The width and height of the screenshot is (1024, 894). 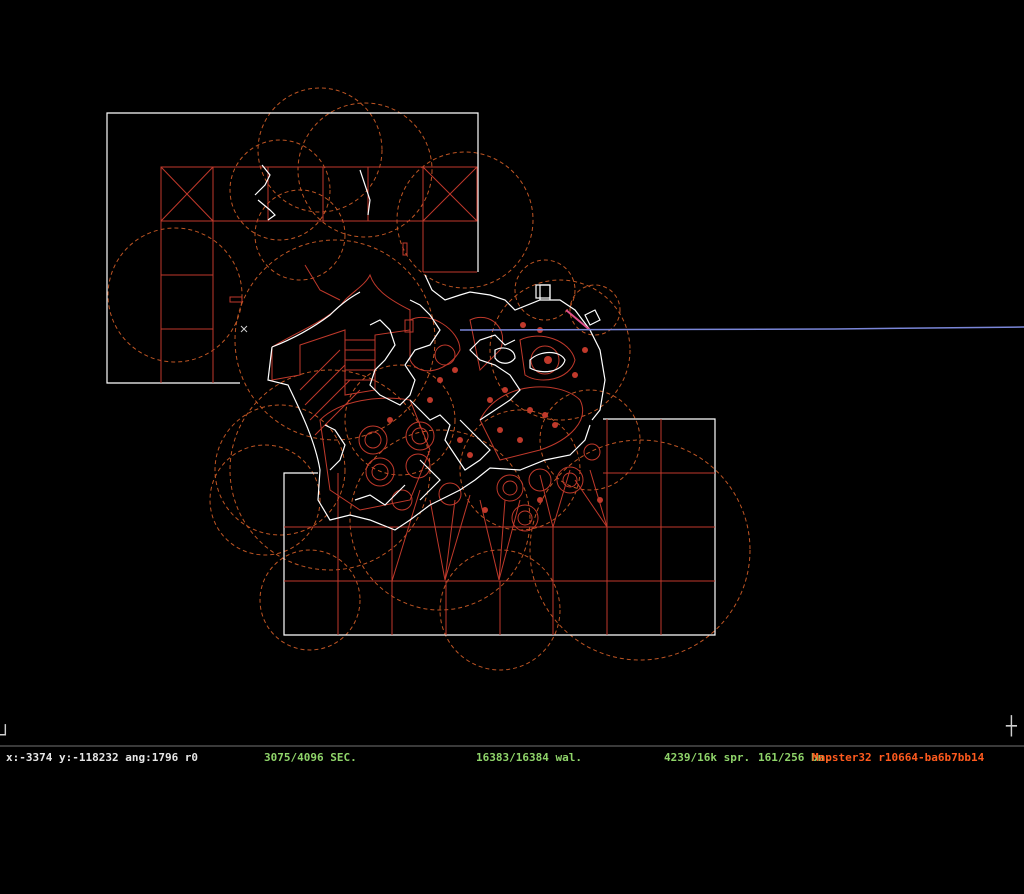 I want to click on inner-detail-walls, so click(x=430, y=347).